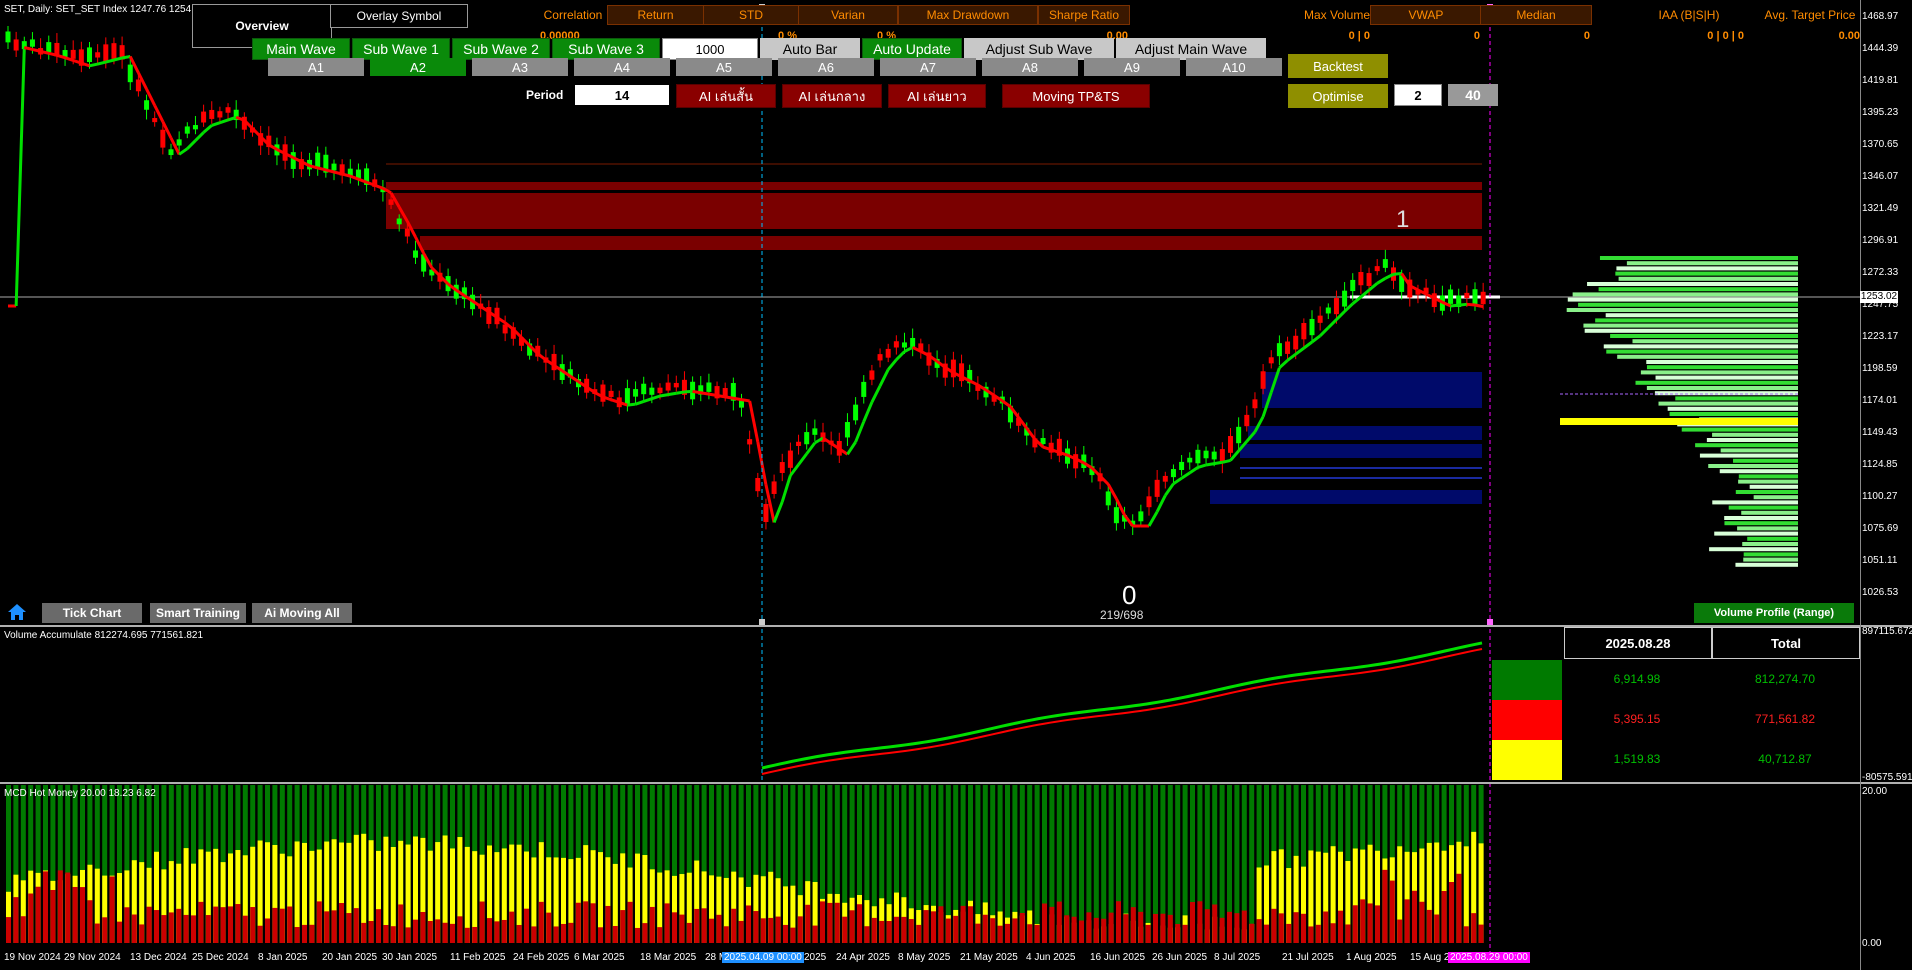 This screenshot has width=1912, height=970. What do you see at coordinates (418, 67) in the screenshot?
I see `a-button-a2: A2` at bounding box center [418, 67].